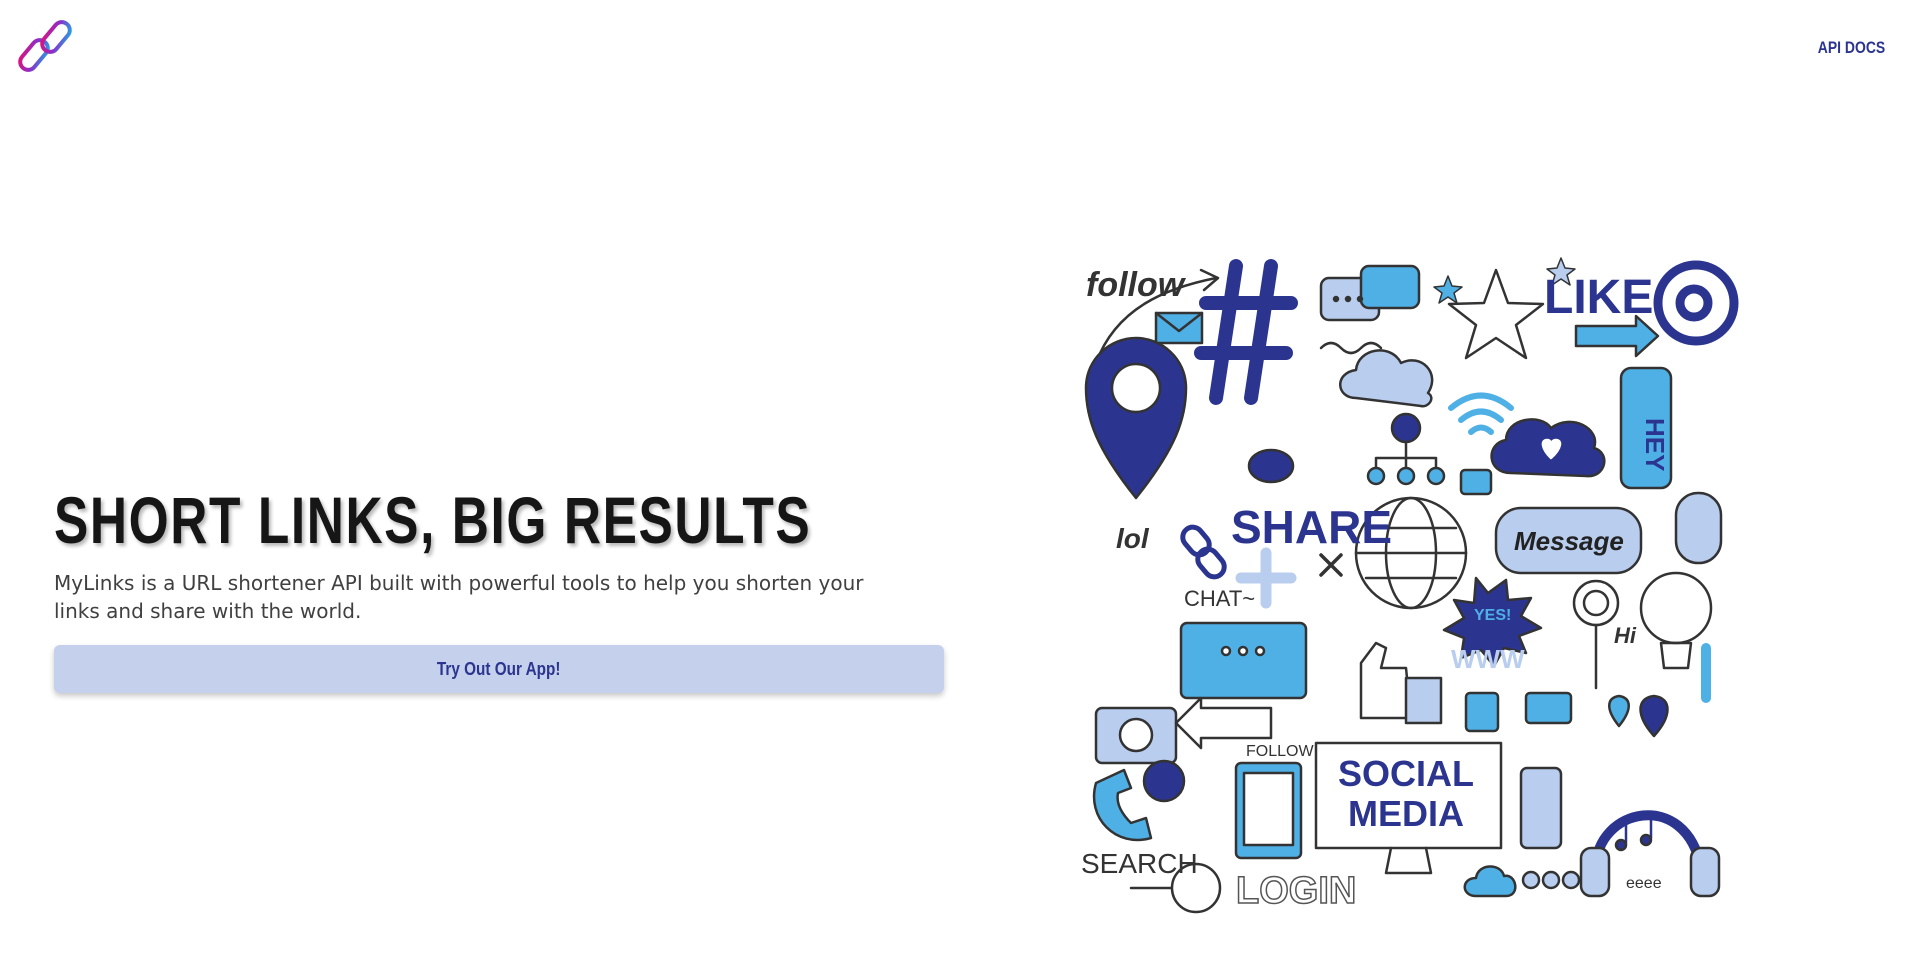  I want to click on illustration-text-chat: CHAT~, so click(1219, 598).